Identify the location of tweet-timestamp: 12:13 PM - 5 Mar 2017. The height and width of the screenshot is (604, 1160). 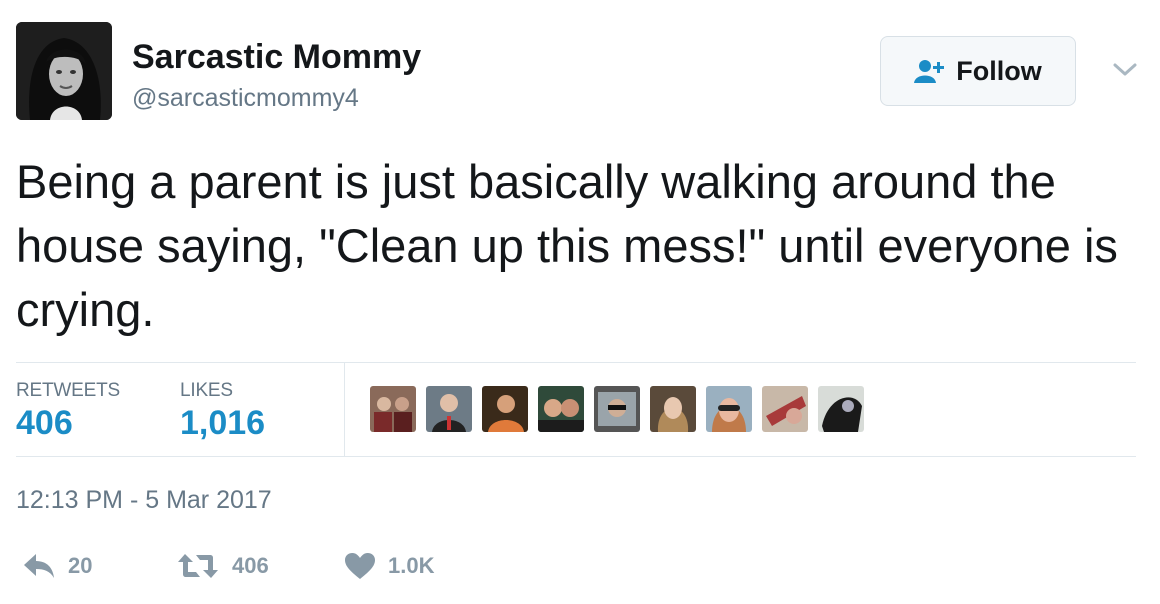
(144, 500).